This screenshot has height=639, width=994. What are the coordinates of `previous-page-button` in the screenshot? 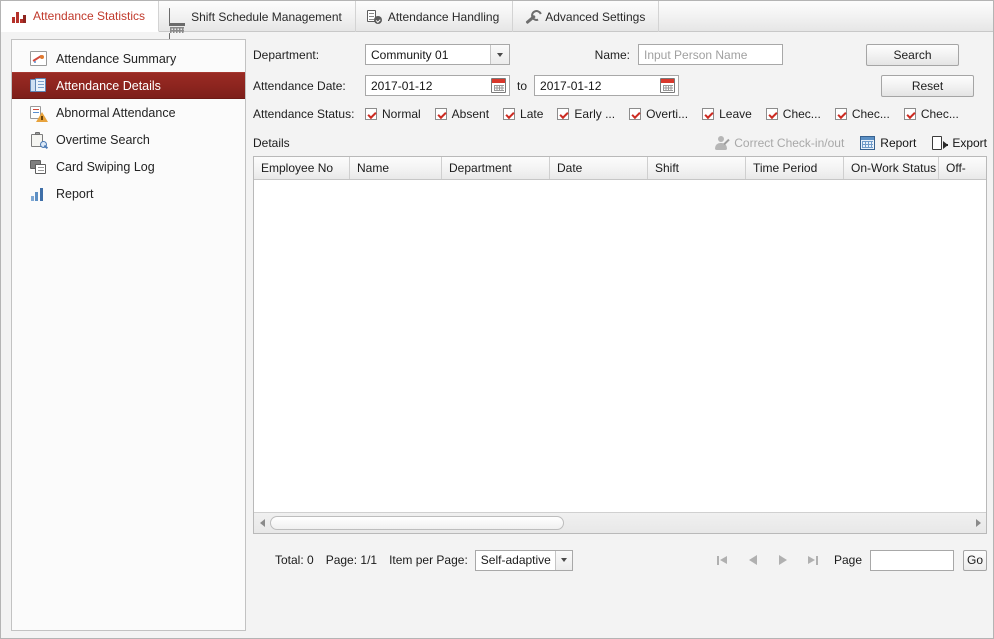 It's located at (753, 560).